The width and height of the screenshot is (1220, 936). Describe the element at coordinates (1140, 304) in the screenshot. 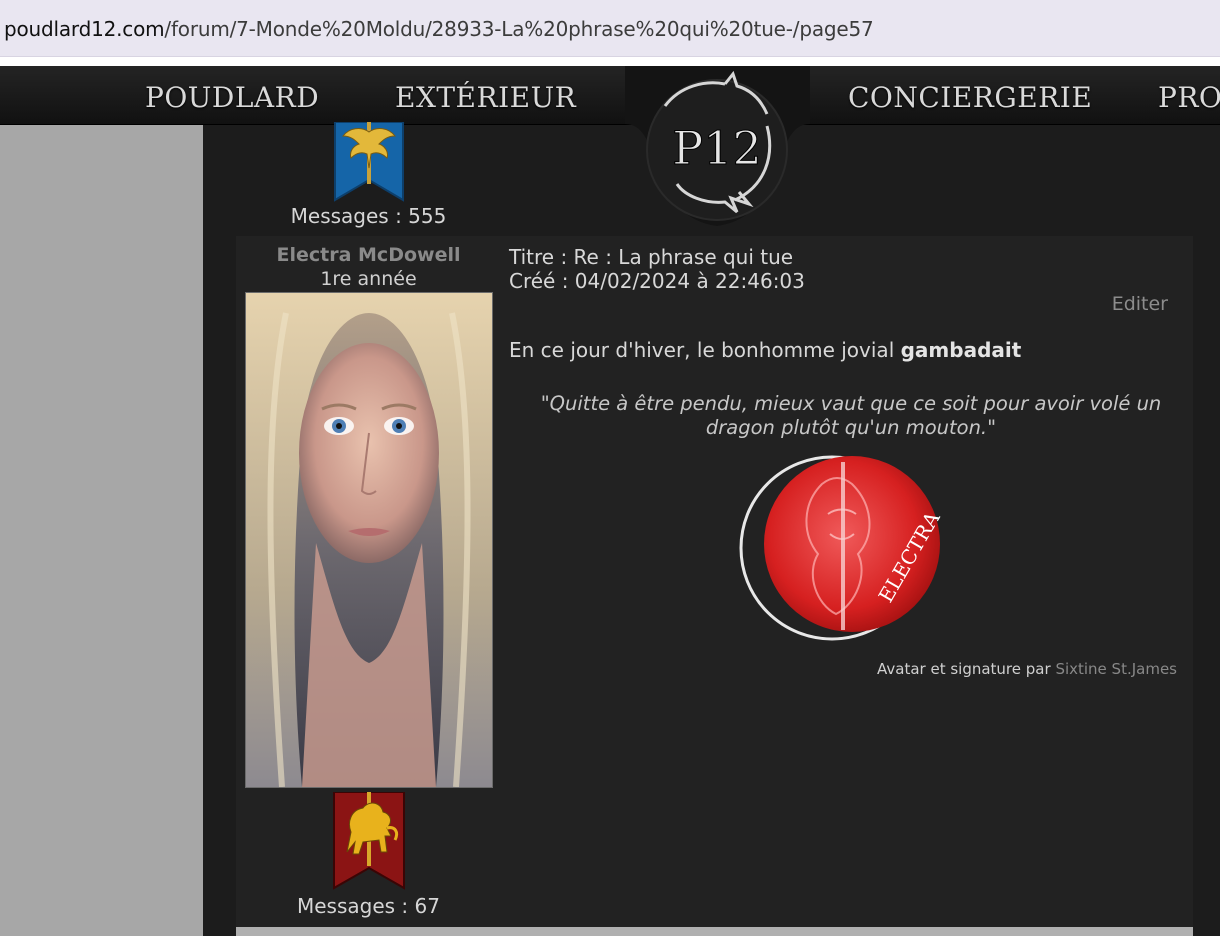

I see `edit-button: Editer` at that location.